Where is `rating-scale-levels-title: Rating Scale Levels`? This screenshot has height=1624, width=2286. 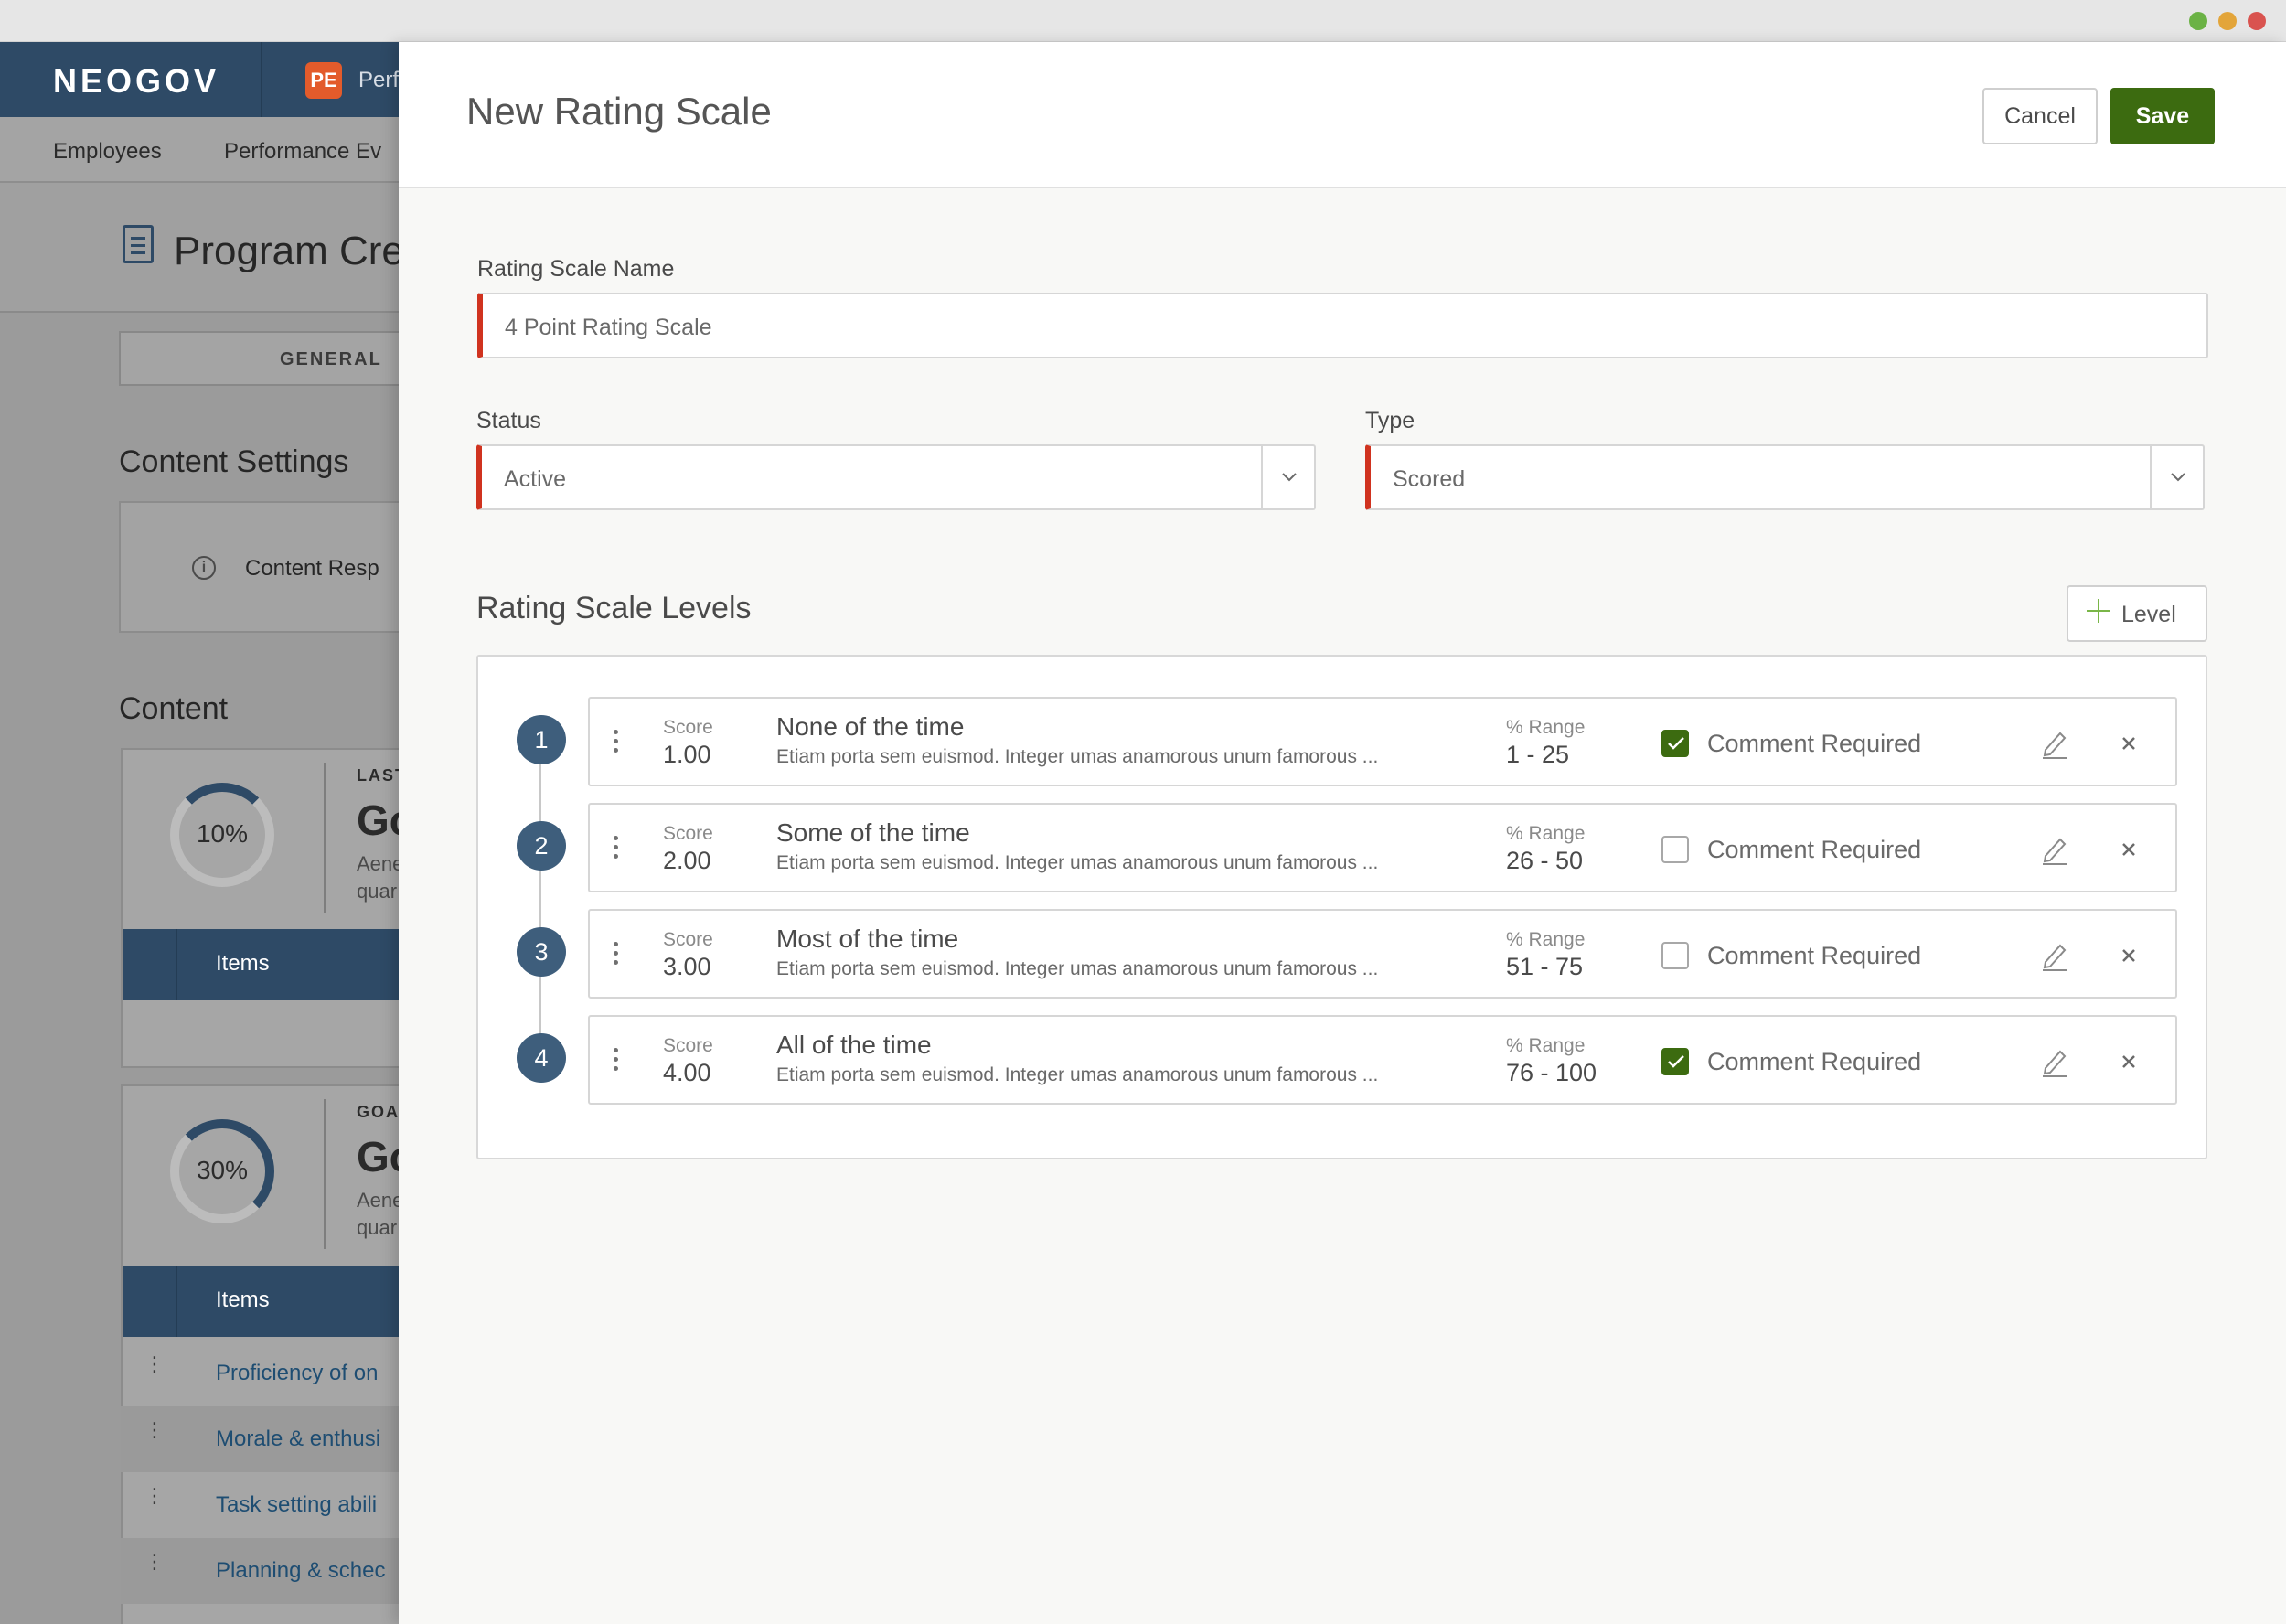 rating-scale-levels-title: Rating Scale Levels is located at coordinates (614, 608).